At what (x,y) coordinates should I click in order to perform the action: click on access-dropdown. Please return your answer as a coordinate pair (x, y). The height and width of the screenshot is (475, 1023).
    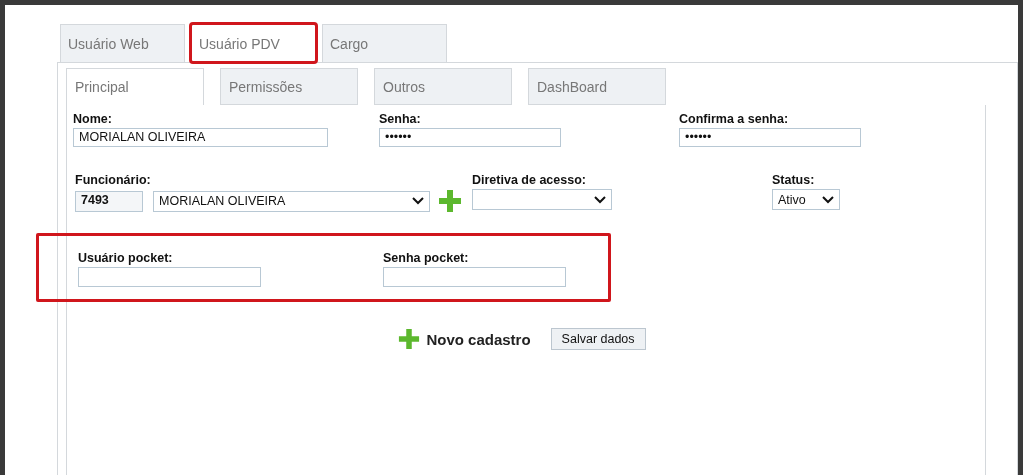
    Looking at the image, I should click on (542, 199).